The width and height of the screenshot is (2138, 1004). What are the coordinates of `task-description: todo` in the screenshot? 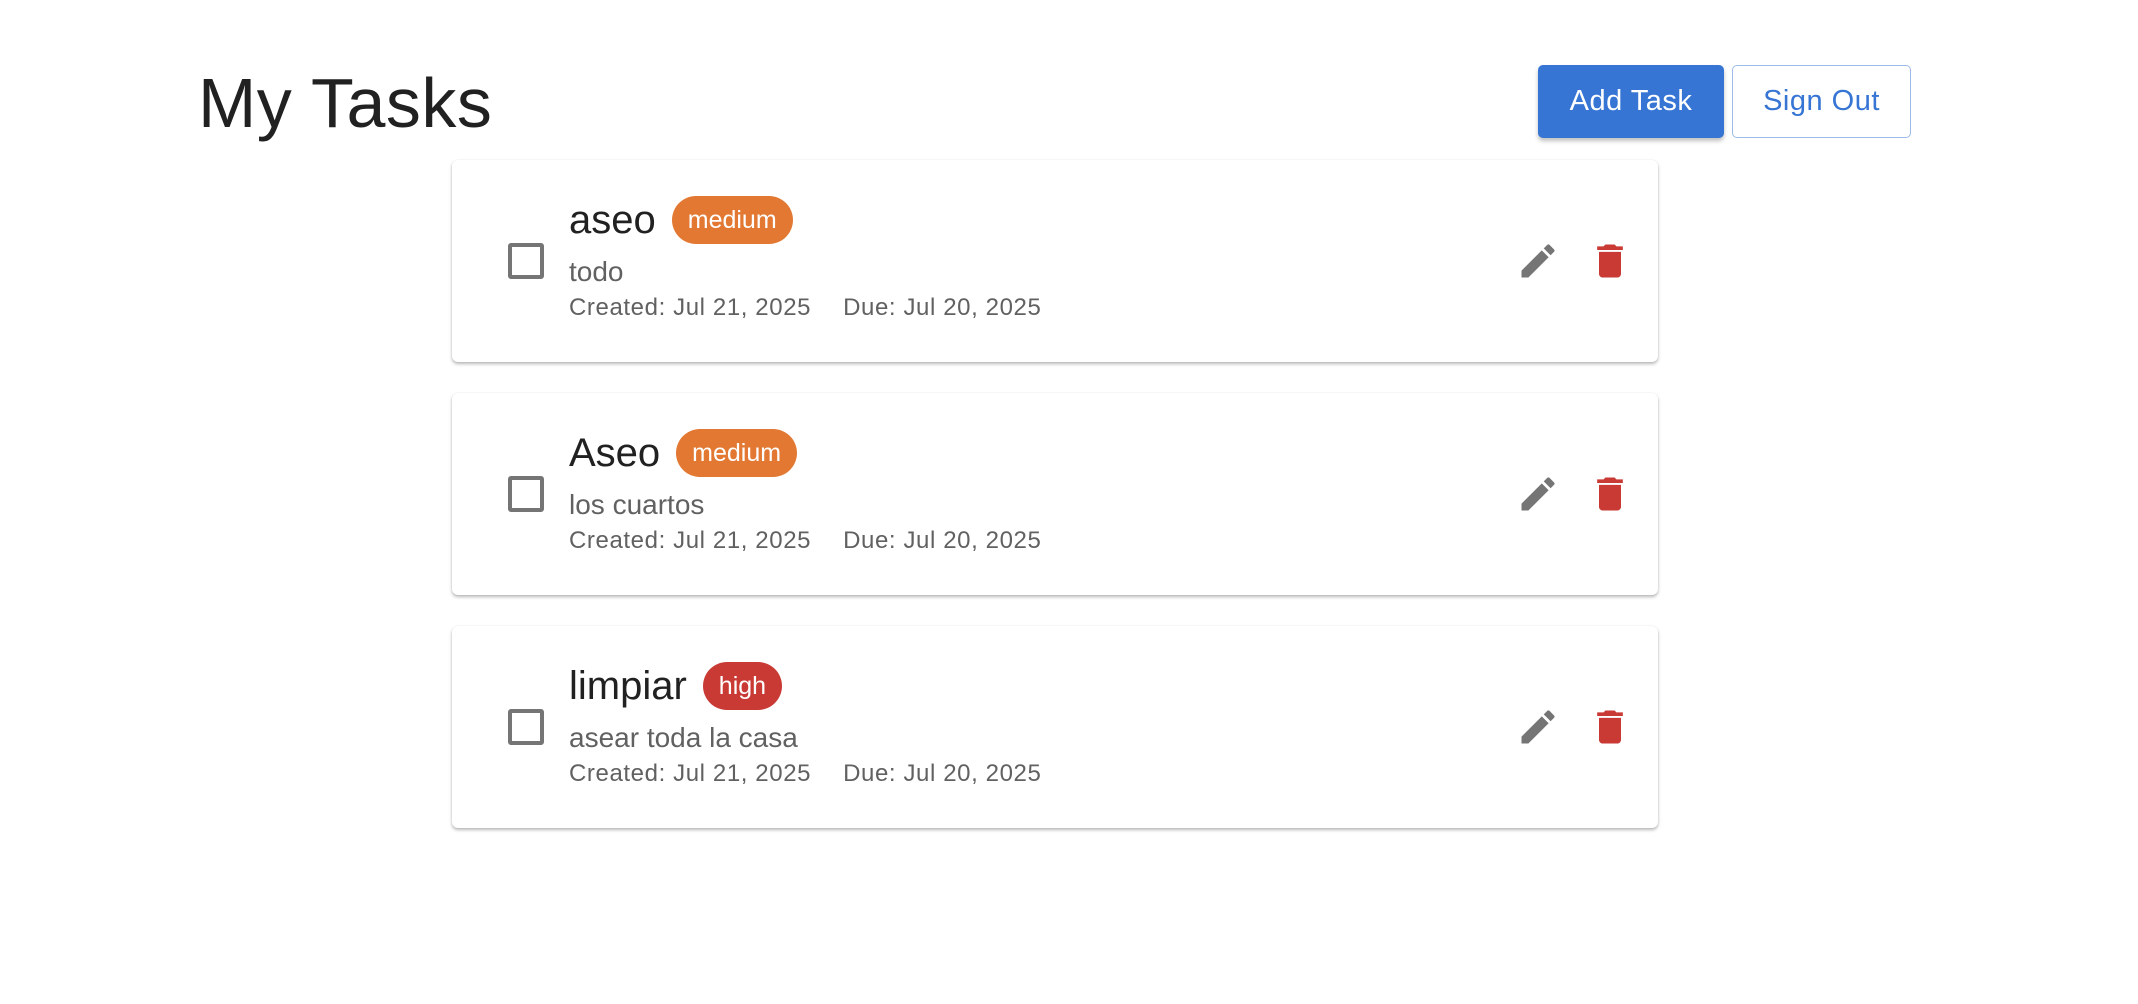 It's located at (596, 271).